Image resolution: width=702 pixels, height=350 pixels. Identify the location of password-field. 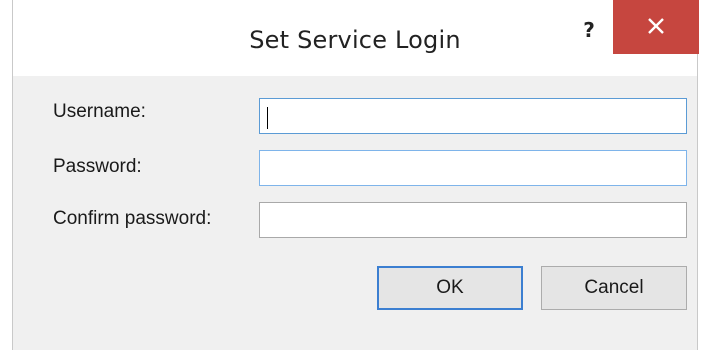
(473, 168).